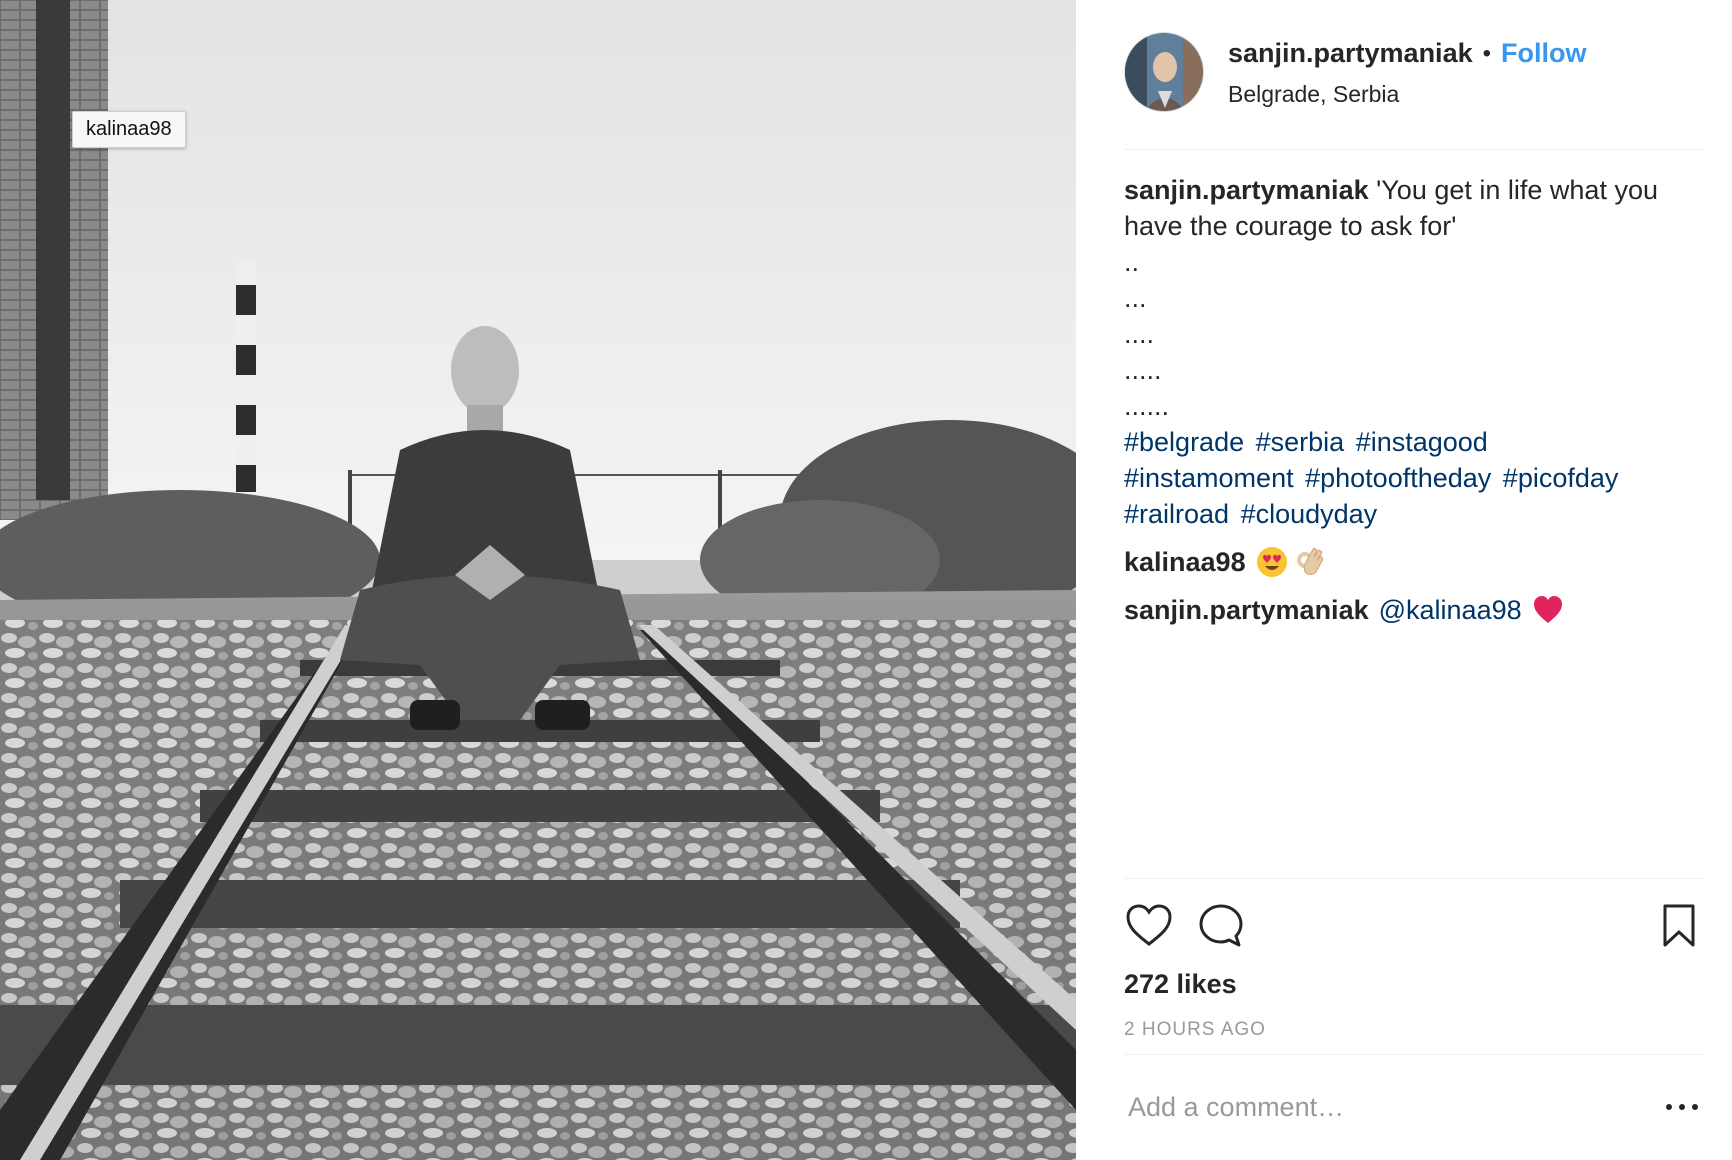 Image resolution: width=1732 pixels, height=1160 pixels. I want to click on comment-item: sanjin.partymaniak @kalinaa98, so click(1414, 610).